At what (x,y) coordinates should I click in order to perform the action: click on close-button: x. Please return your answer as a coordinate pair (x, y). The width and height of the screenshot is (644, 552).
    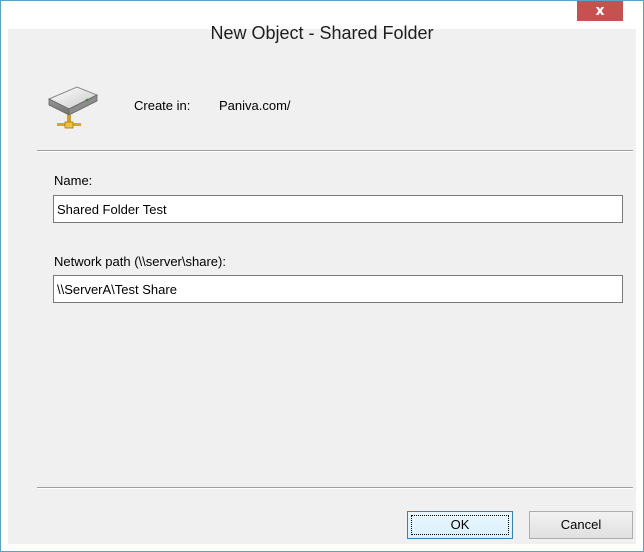
    Looking at the image, I should click on (600, 11).